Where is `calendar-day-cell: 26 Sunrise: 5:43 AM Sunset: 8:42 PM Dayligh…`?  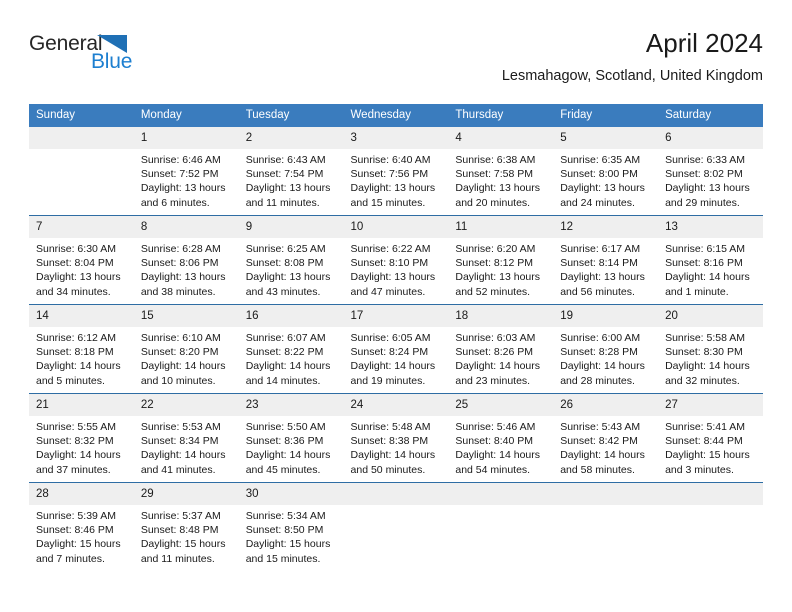 calendar-day-cell: 26 Sunrise: 5:43 AM Sunset: 8:42 PM Dayligh… is located at coordinates (606, 438).